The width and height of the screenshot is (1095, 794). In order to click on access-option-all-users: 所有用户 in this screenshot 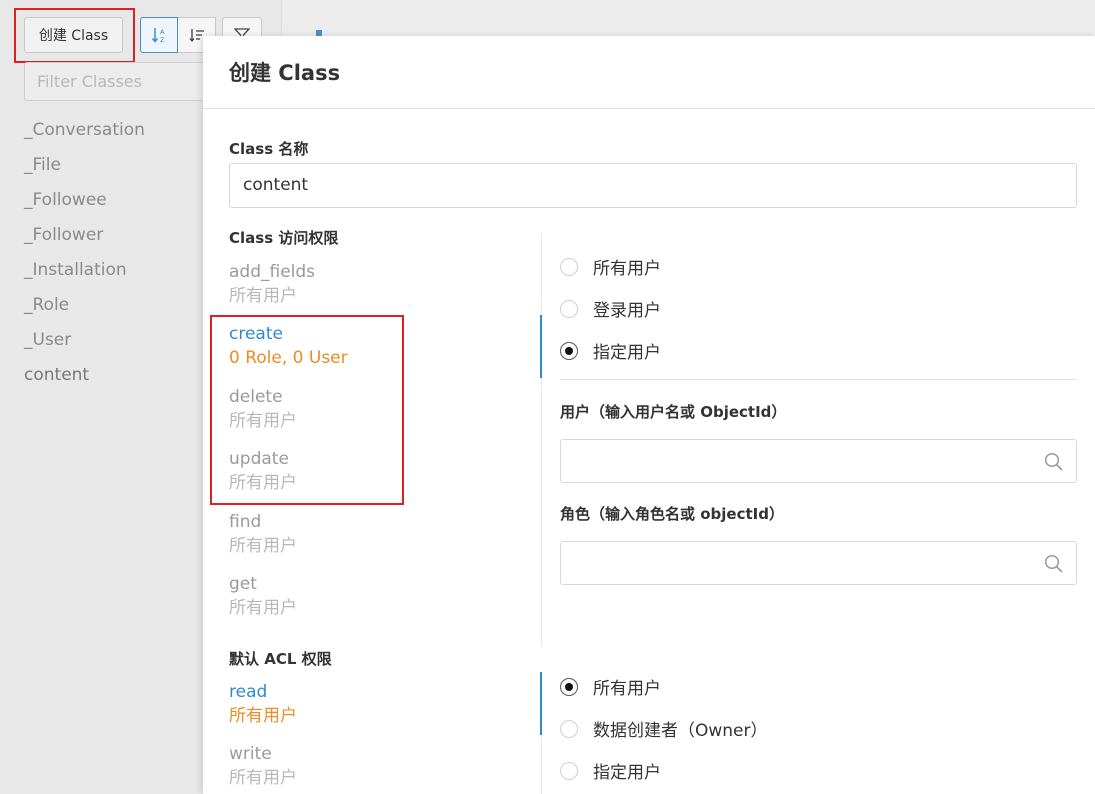, I will do `click(610, 266)`.